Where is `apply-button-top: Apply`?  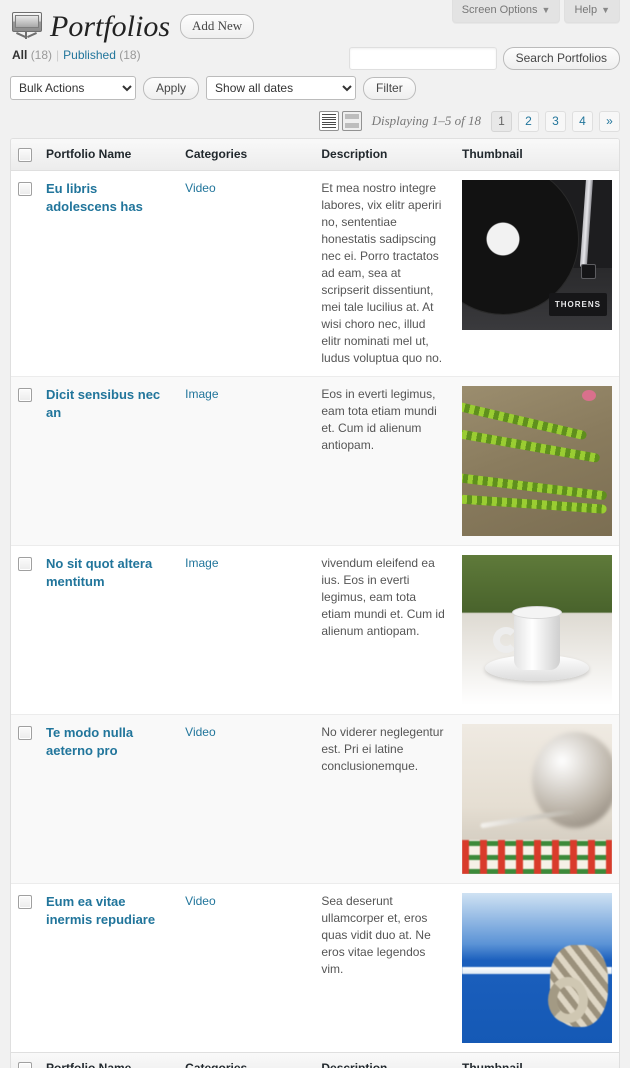 apply-button-top: Apply is located at coordinates (171, 88).